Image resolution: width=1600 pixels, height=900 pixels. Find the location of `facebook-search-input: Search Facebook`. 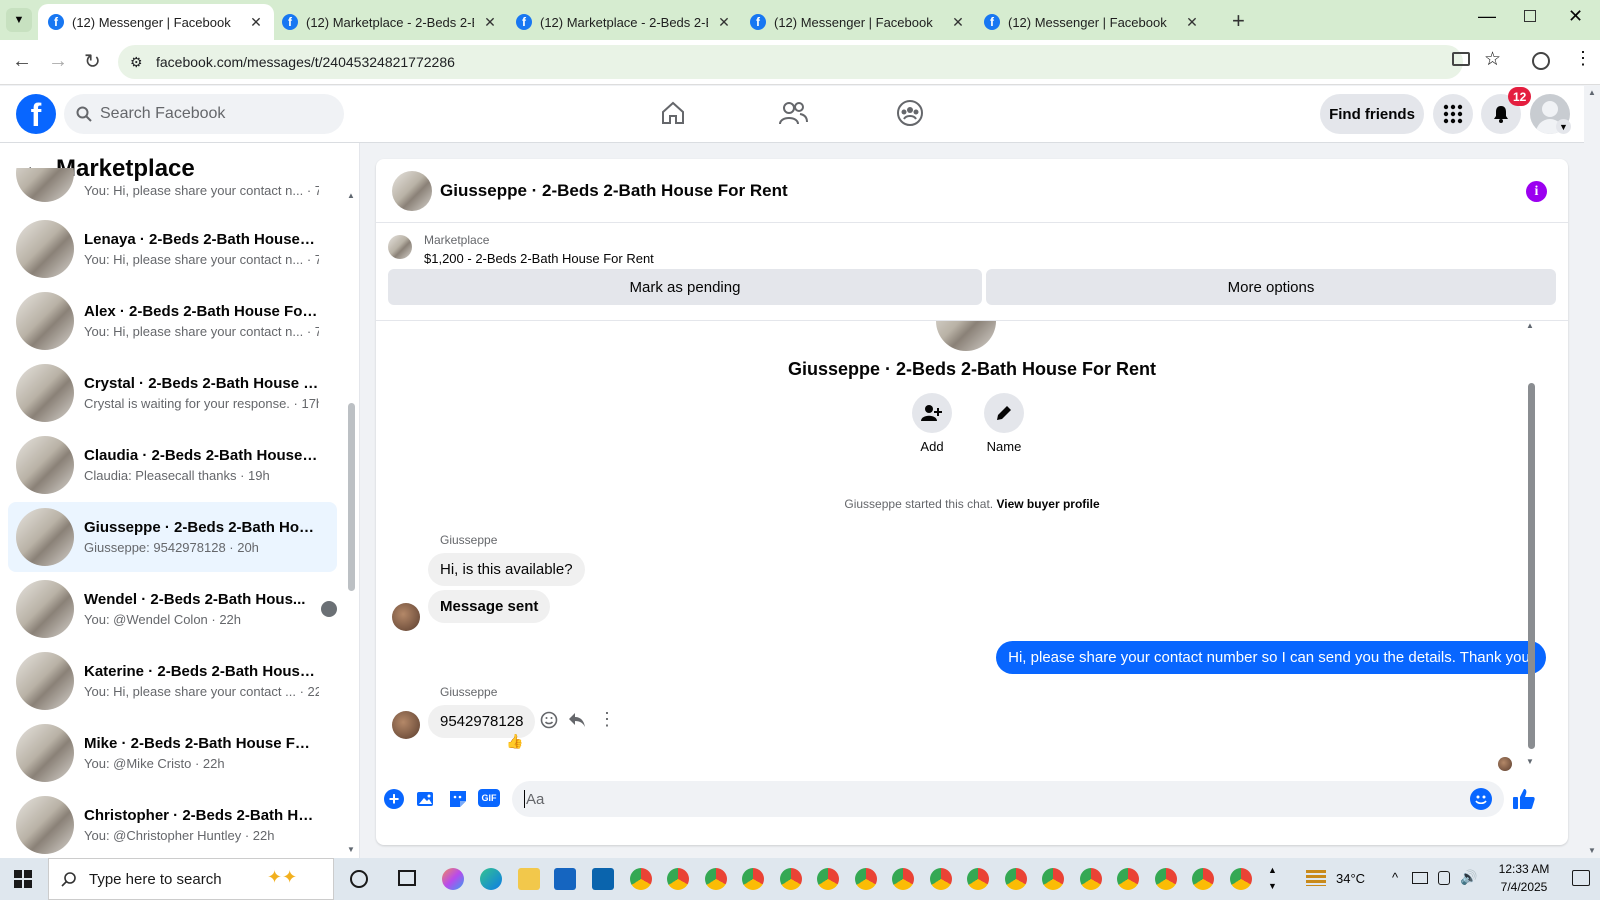

facebook-search-input: Search Facebook is located at coordinates (204, 114).